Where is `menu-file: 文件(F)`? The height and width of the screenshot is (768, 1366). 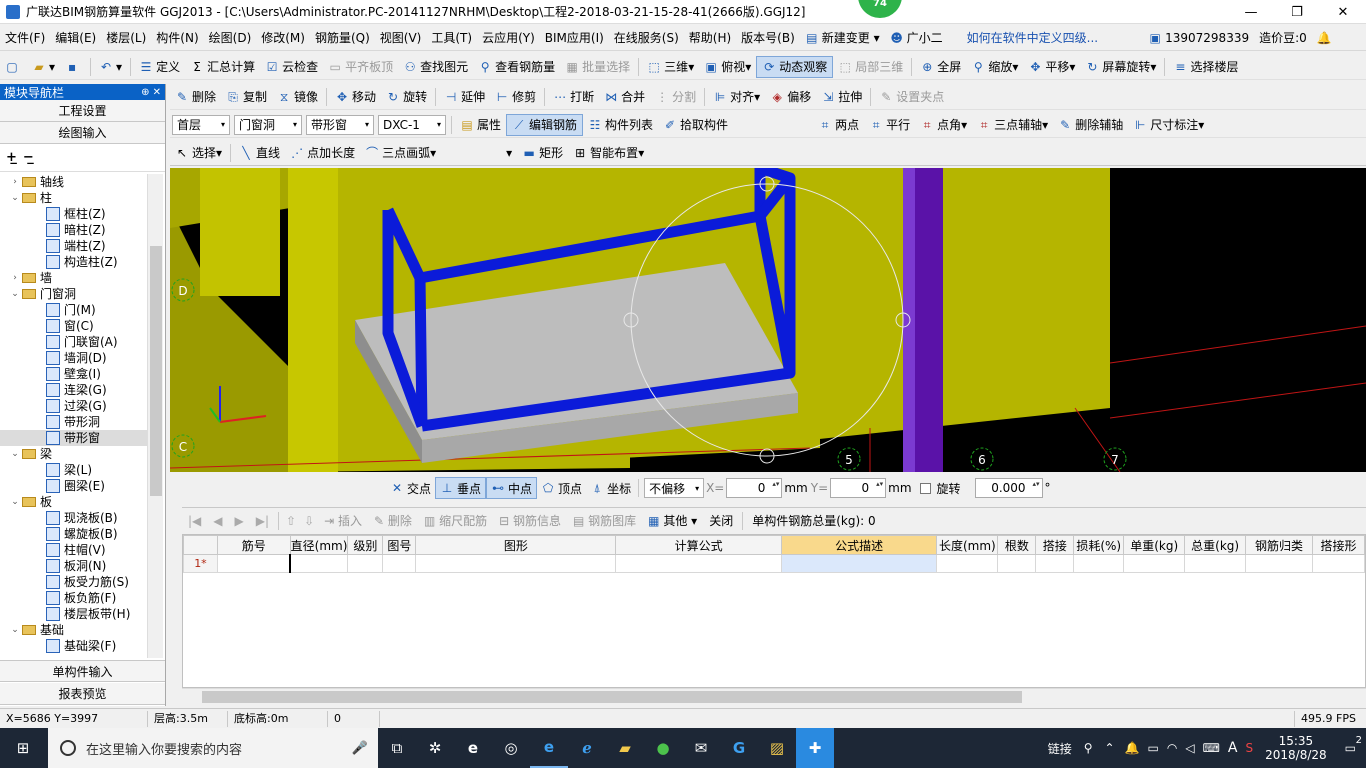 menu-file: 文件(F) is located at coordinates (25, 37).